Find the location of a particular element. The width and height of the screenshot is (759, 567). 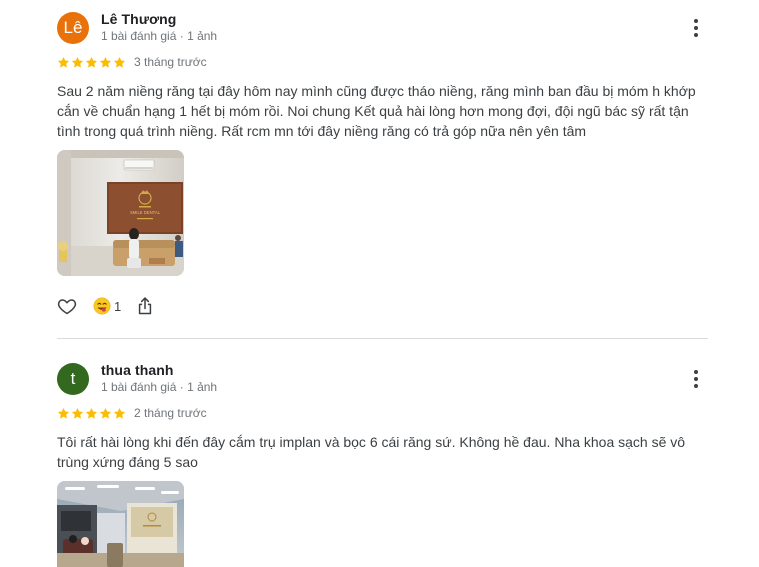

reviewer-name: Lê Thương is located at coordinates (138, 19).